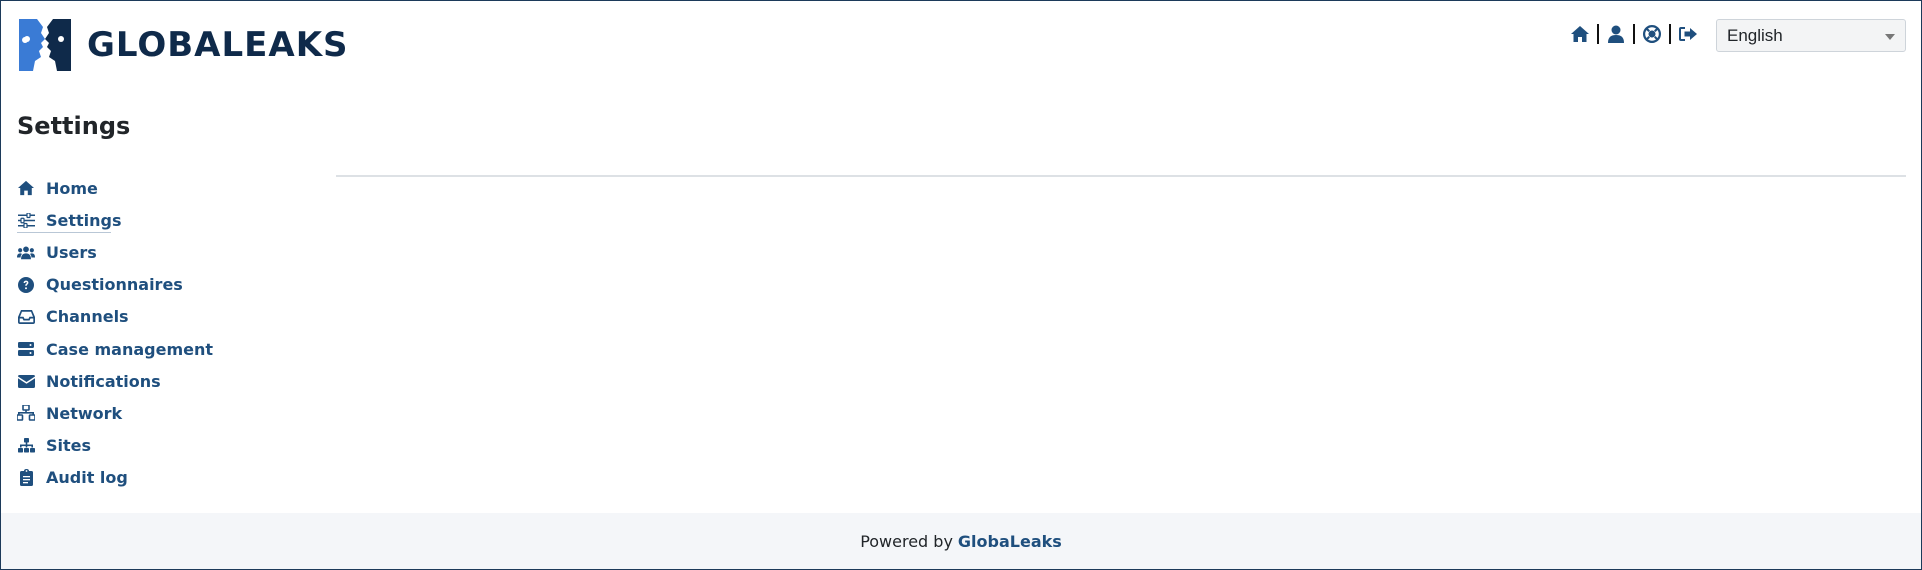  Describe the element at coordinates (74, 126) in the screenshot. I see `page-title: Settings` at that location.